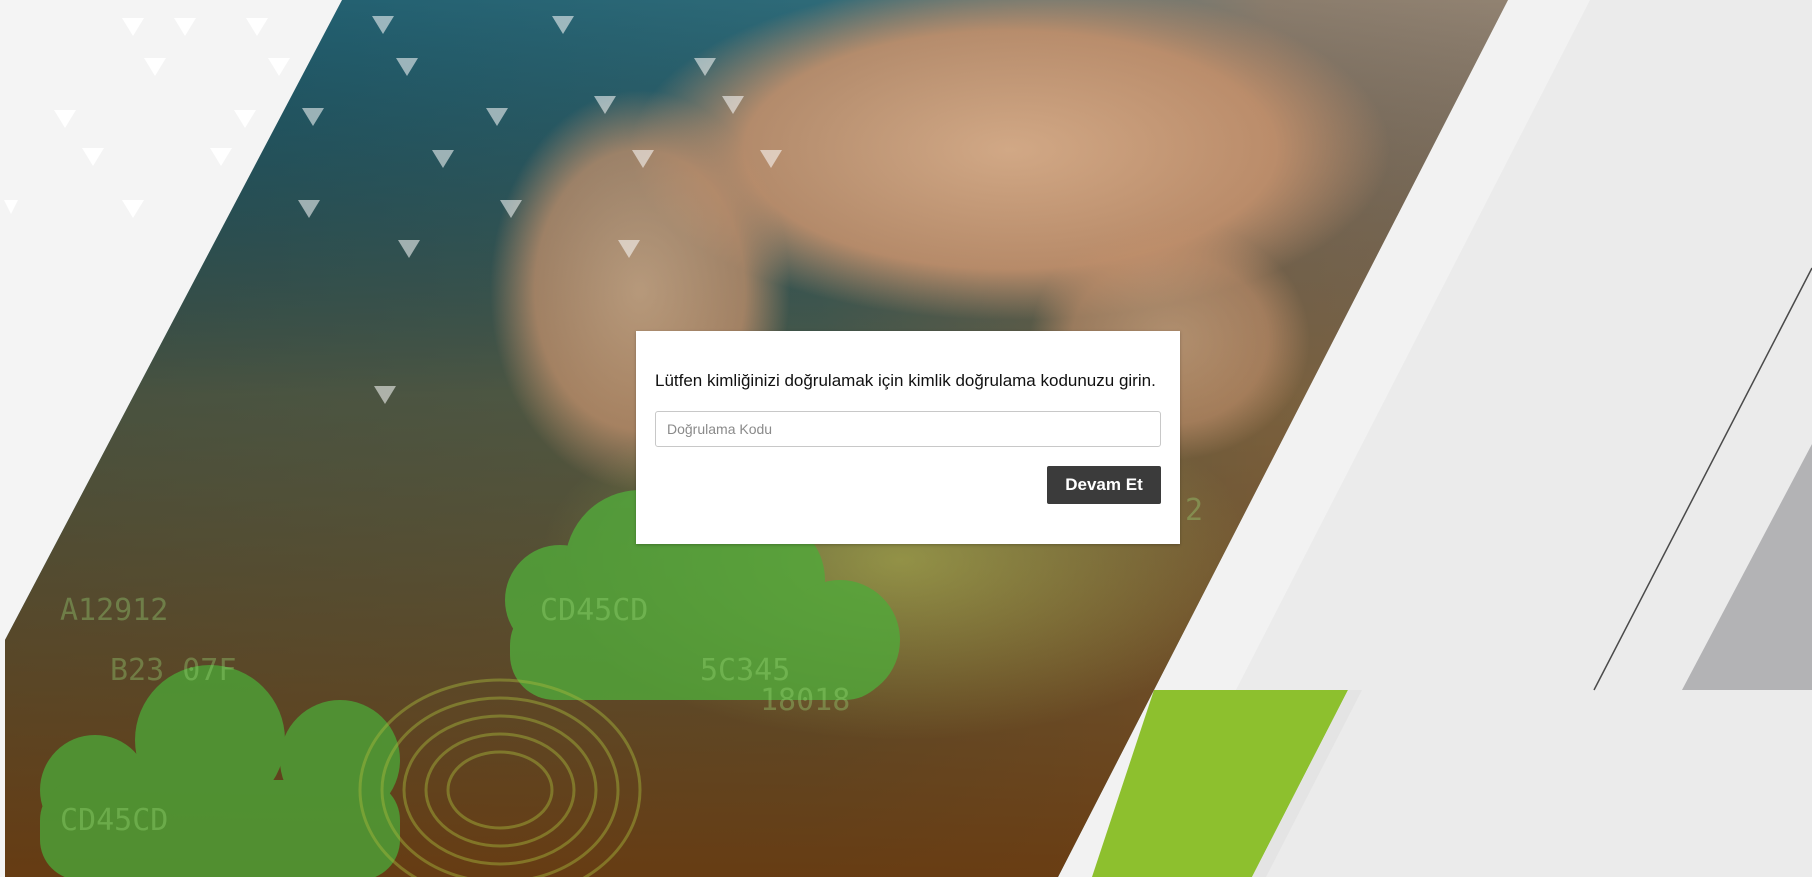  What do you see at coordinates (1104, 485) in the screenshot?
I see `continue-button: Devam Et` at bounding box center [1104, 485].